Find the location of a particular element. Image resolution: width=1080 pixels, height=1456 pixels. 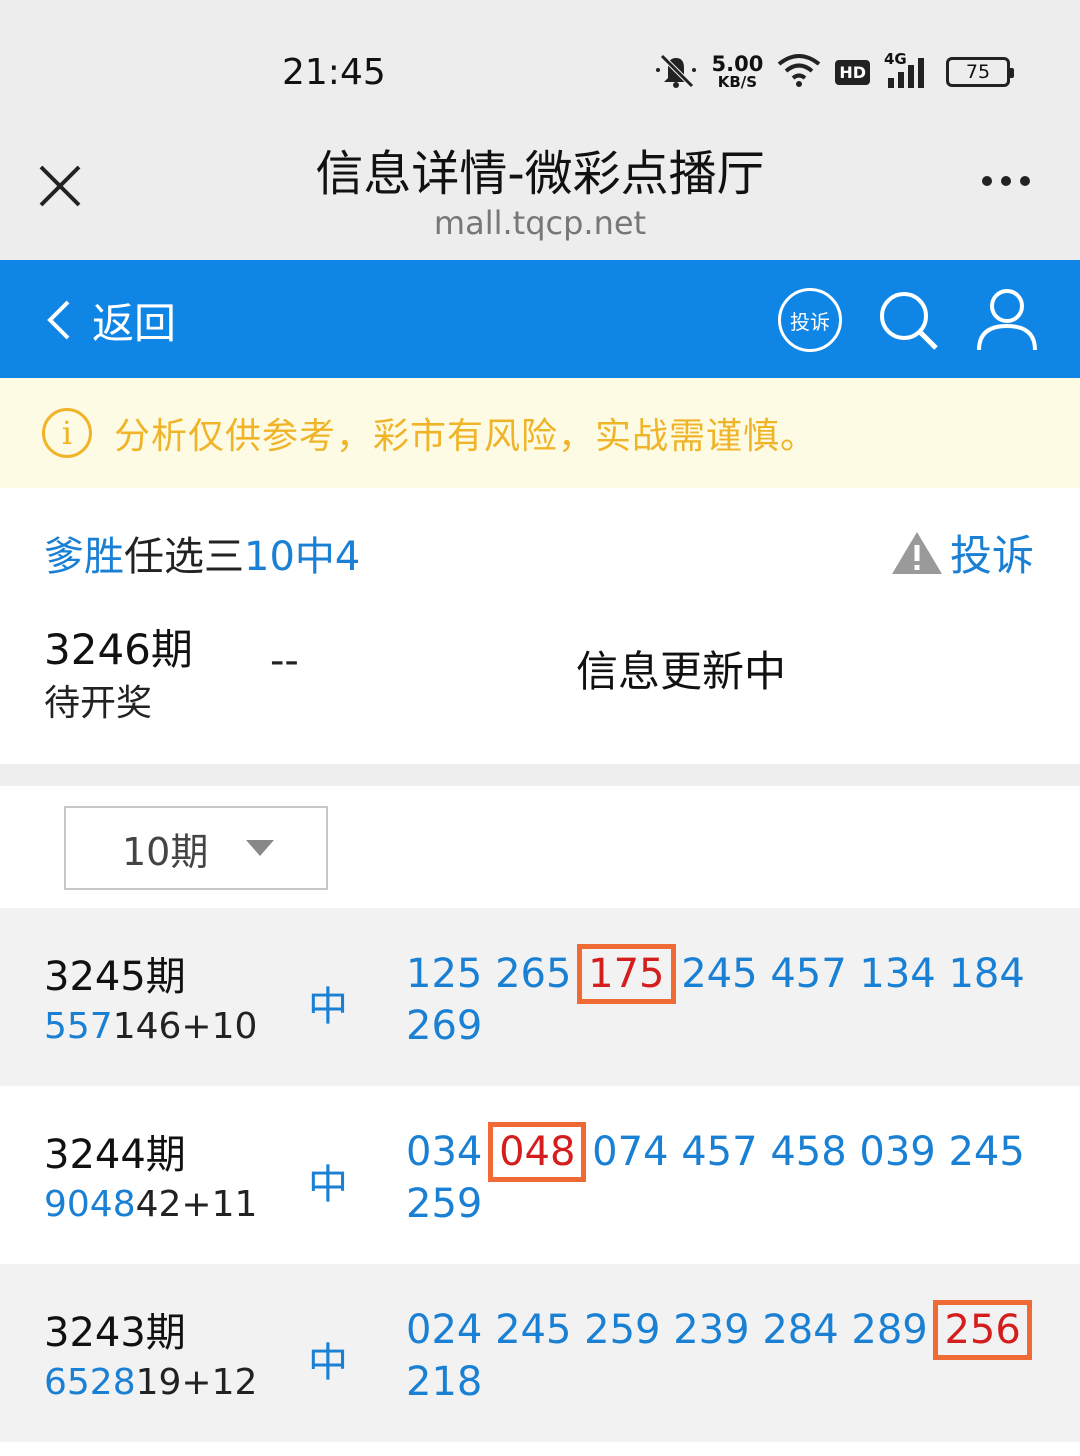

pick-number: 218 is located at coordinates (444, 1382).